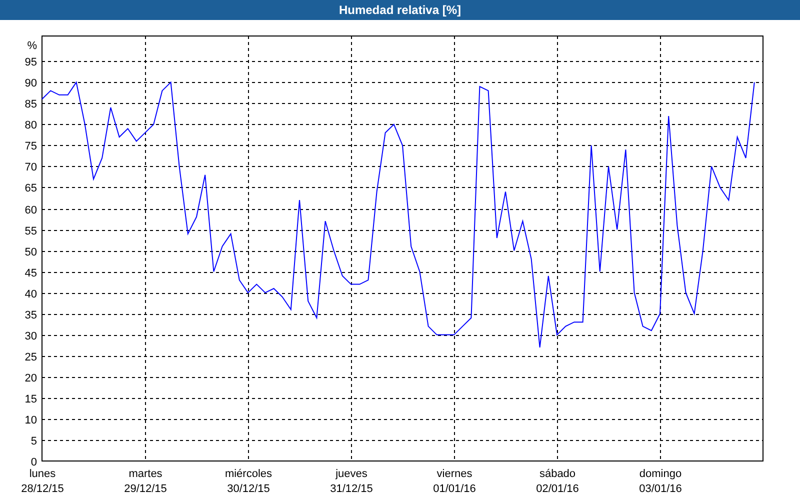 The height and width of the screenshot is (500, 800). Describe the element at coordinates (30, 232) in the screenshot. I see `y-tick-label: 55` at that location.